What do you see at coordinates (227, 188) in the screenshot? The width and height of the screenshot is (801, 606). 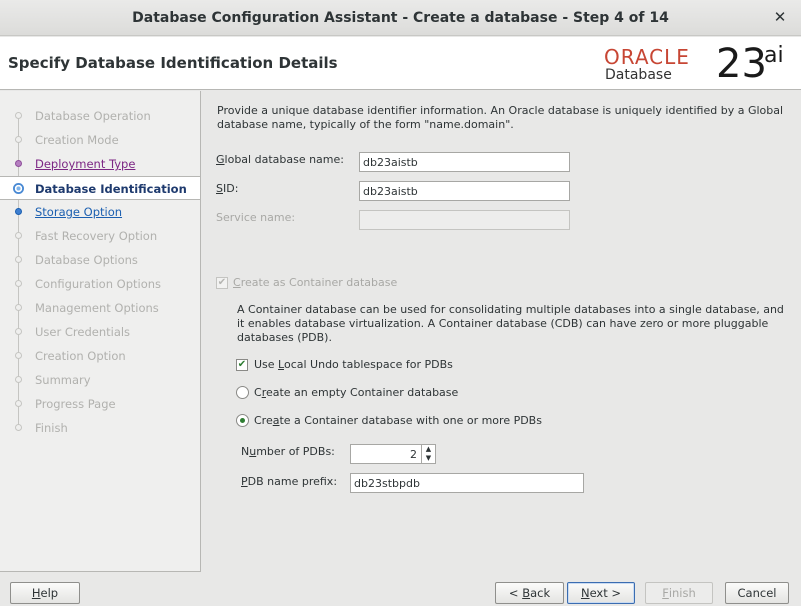 I see `sid-label: SID:` at bounding box center [227, 188].